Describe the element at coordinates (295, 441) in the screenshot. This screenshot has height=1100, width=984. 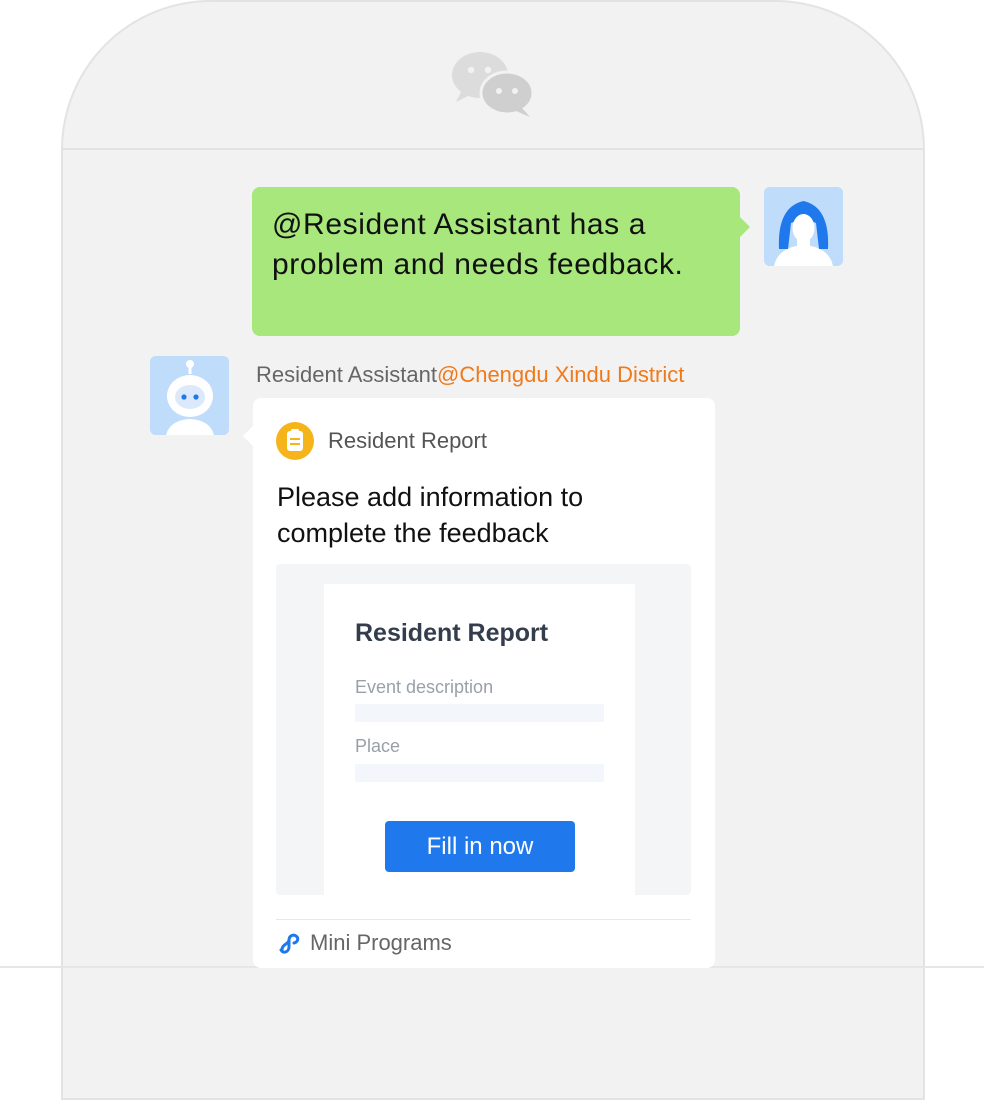
I see `report-document-icon` at that location.